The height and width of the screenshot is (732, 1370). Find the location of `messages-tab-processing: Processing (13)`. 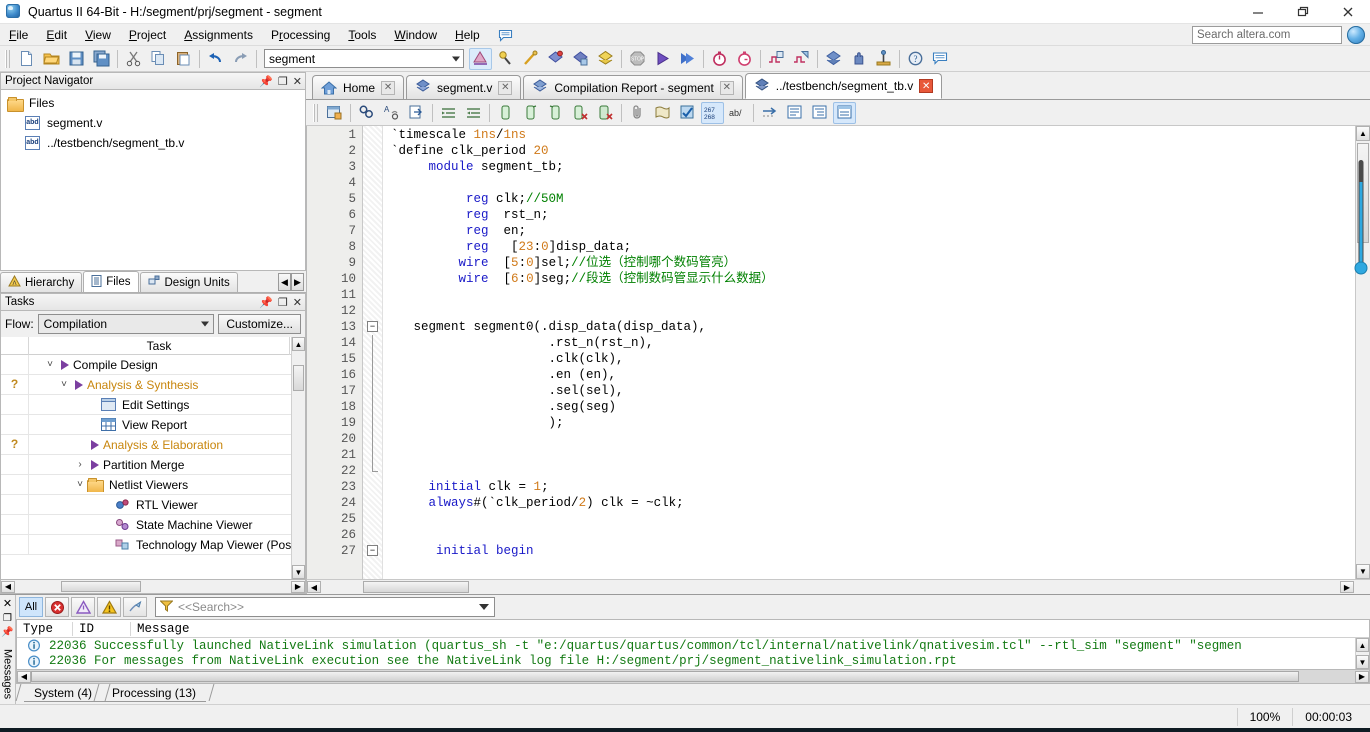

messages-tab-processing: Processing (13) is located at coordinates (154, 693).